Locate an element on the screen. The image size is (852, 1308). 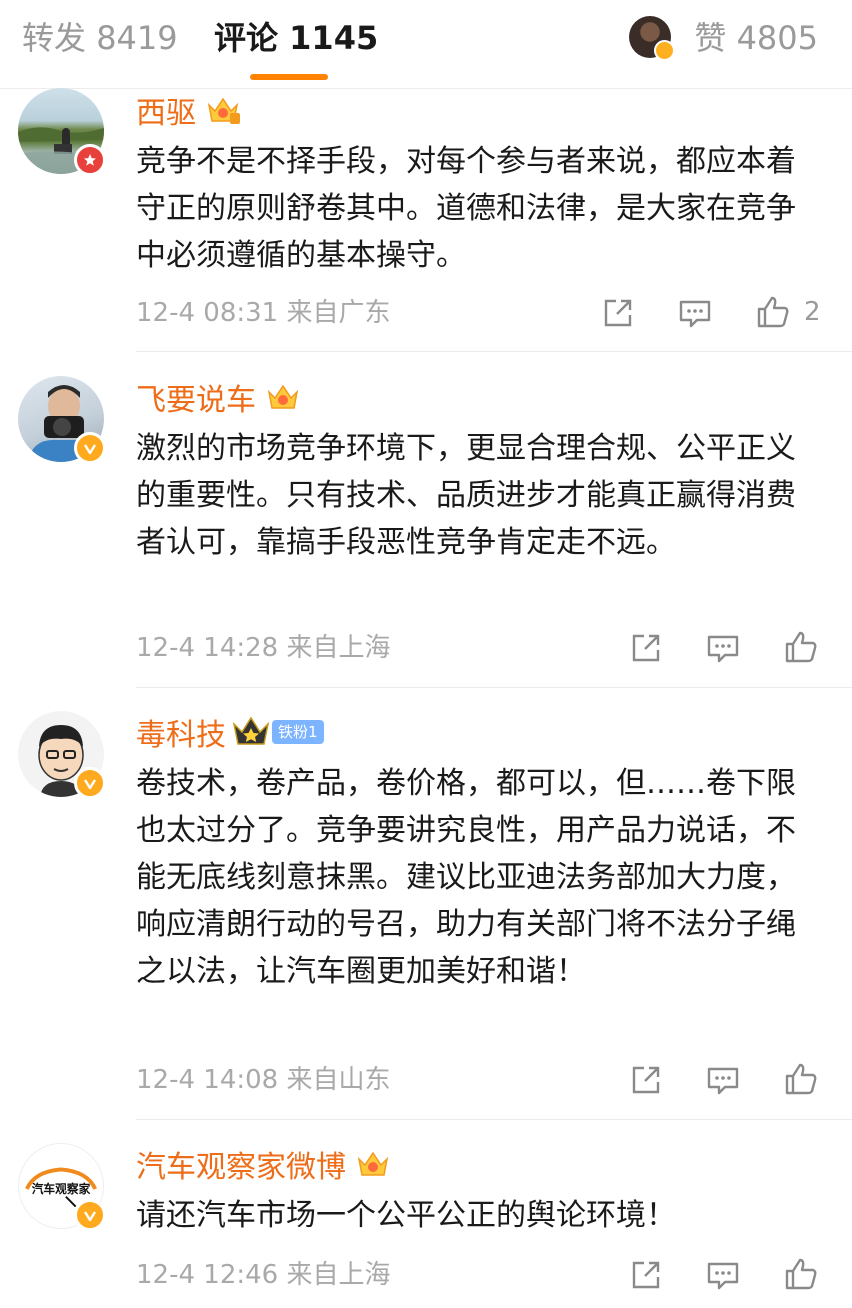
comment-meta: 12-4 12:46 来自上海 is located at coordinates (263, 1275).